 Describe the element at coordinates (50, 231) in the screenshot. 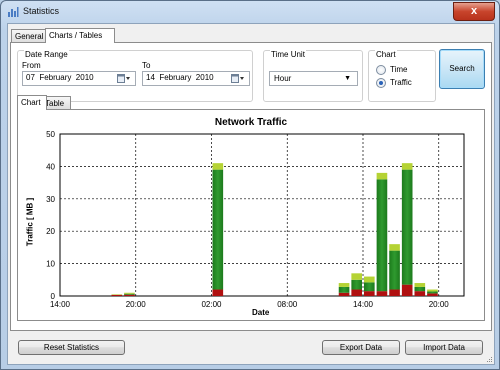

I see `y-tick-label: 20` at that location.